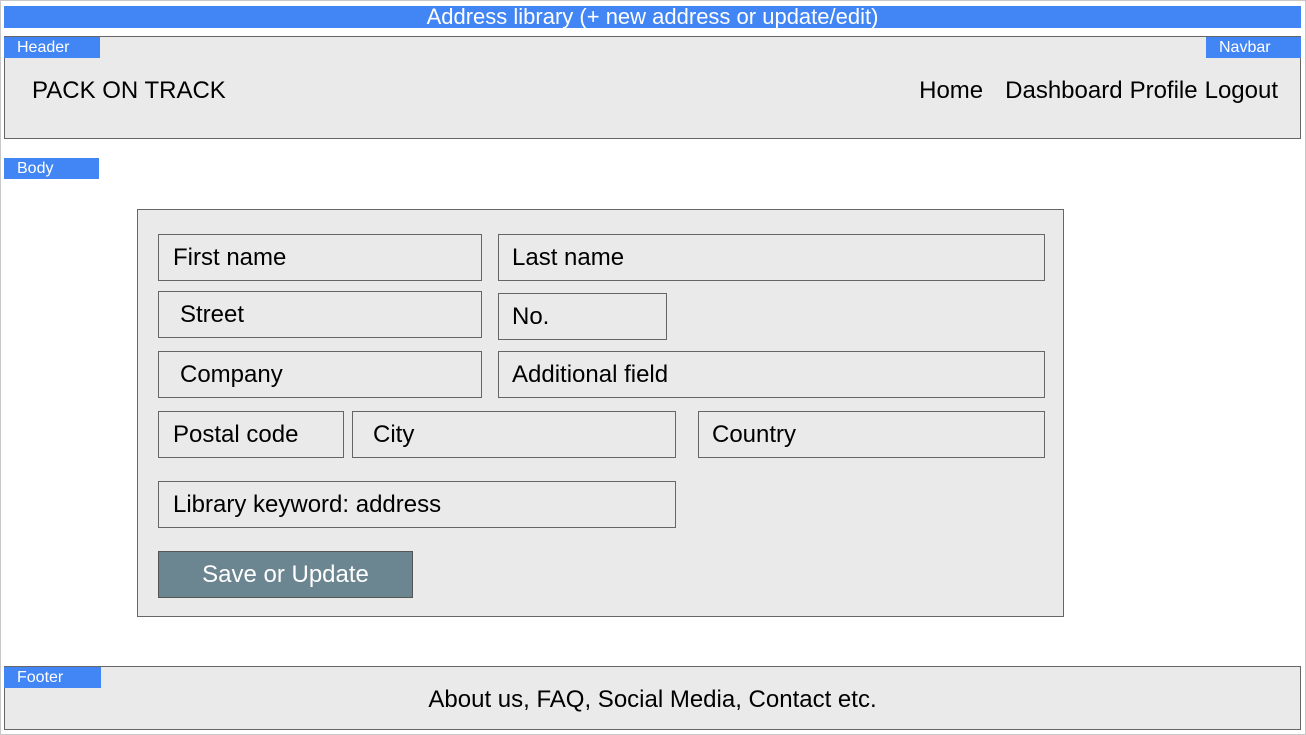 The height and width of the screenshot is (735, 1306). I want to click on save-update-button: Save or Update, so click(285, 574).